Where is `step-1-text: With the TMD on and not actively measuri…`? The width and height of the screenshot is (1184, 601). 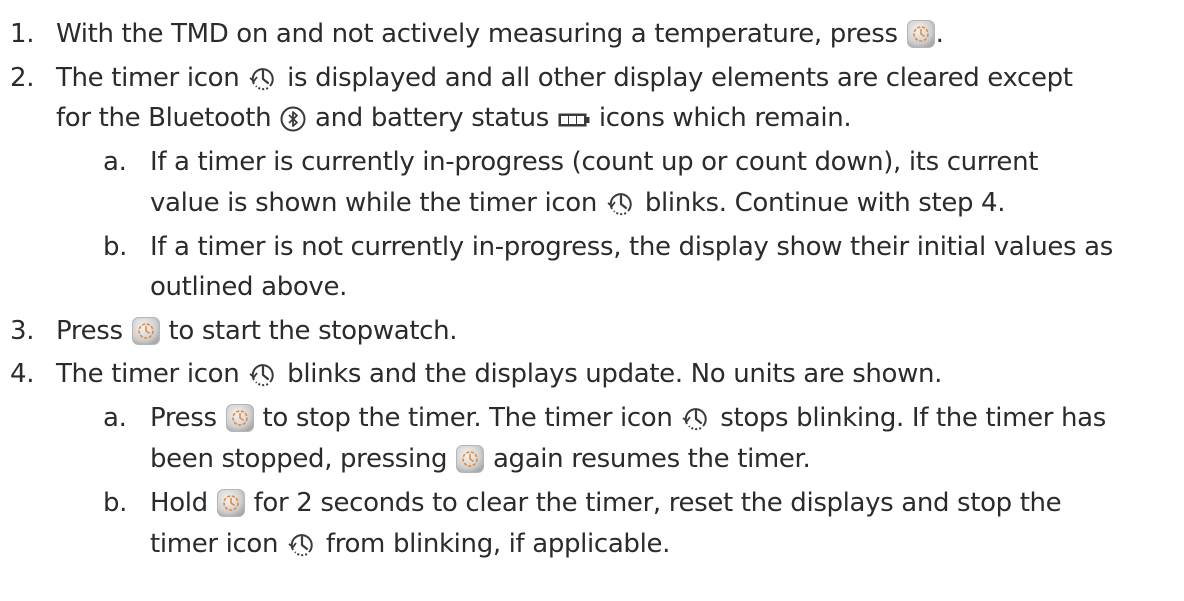
step-1-text: With the TMD on and not actively measuri… is located at coordinates (500, 34).